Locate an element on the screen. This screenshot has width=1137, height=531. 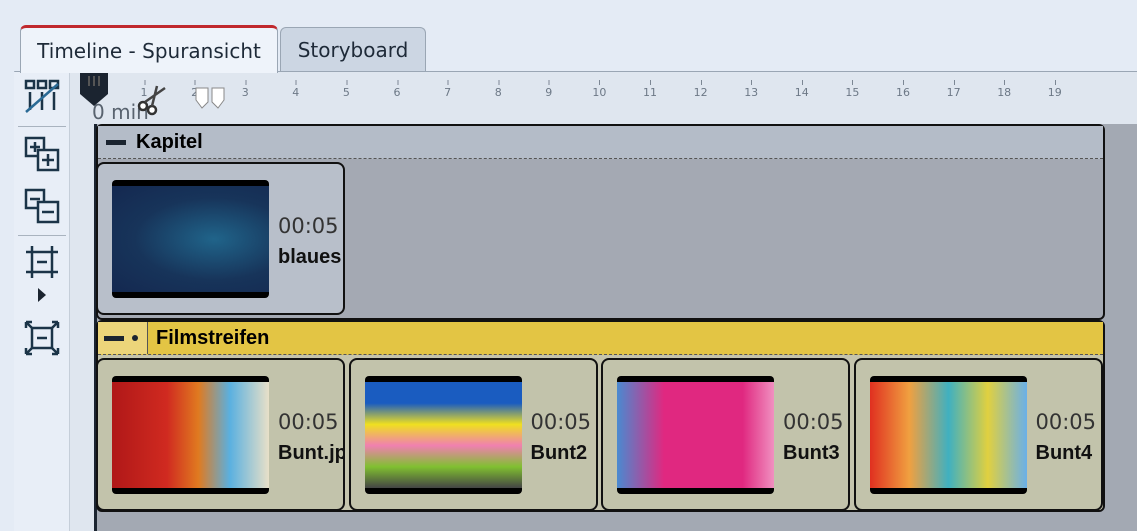
clip-name: Bunt.jpg is located at coordinates (310, 453).